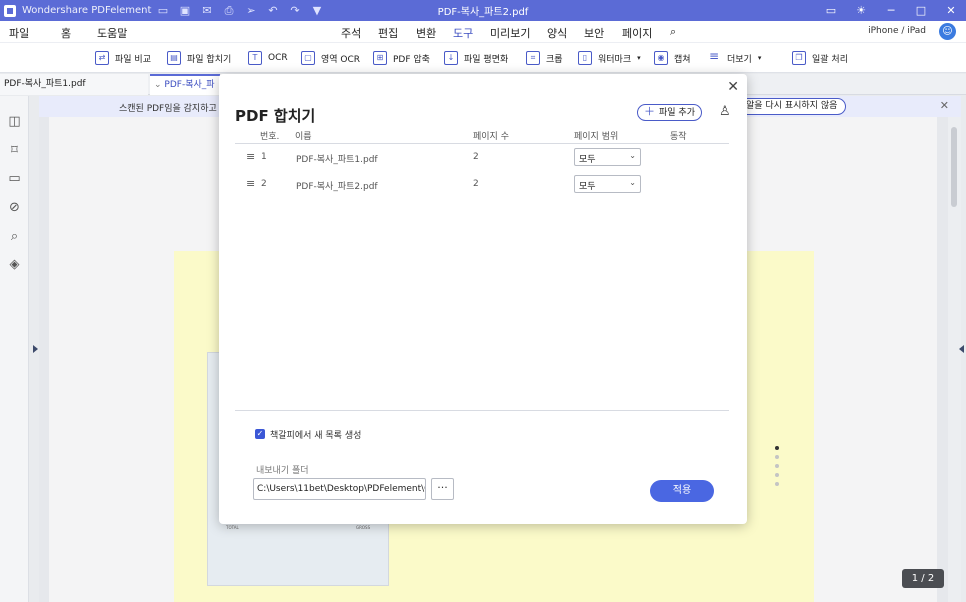 This screenshot has width=966, height=602. I want to click on row-file-name: PDF-복사_파트1.pdf, so click(337, 160).